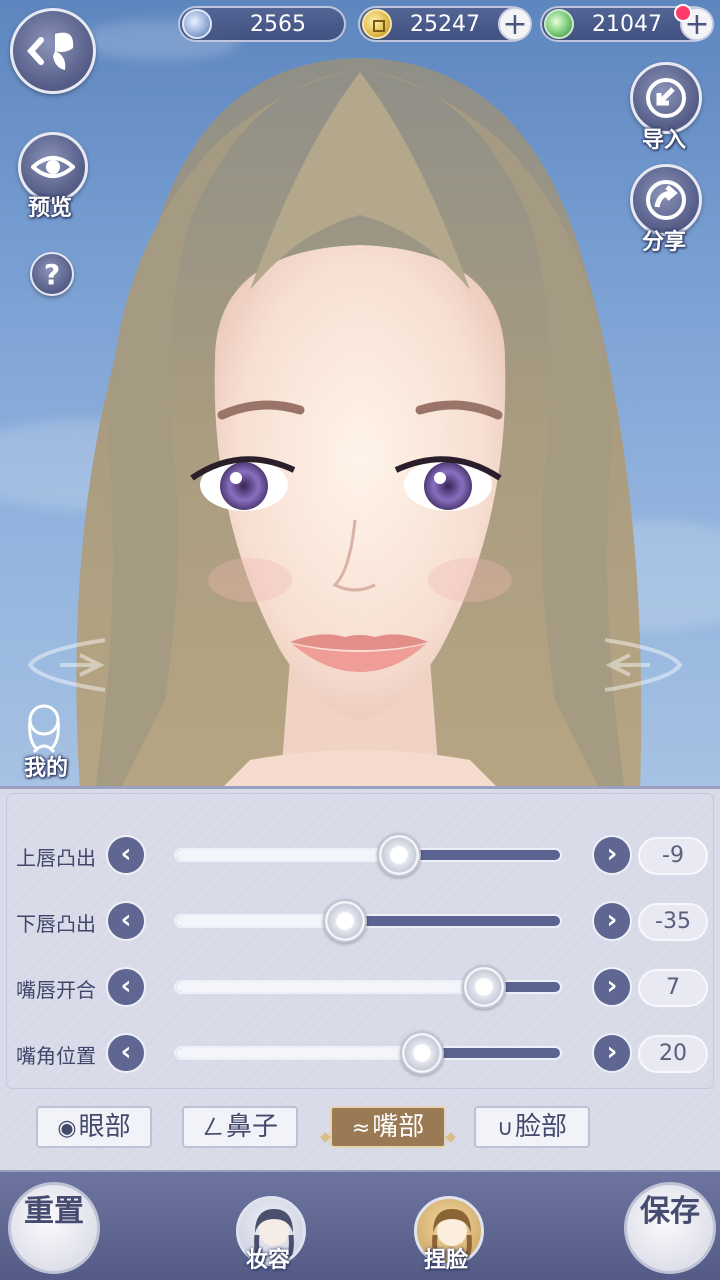 The height and width of the screenshot is (1280, 720). What do you see at coordinates (56, 924) in the screenshot?
I see `slider-label: 下唇凸出` at bounding box center [56, 924].